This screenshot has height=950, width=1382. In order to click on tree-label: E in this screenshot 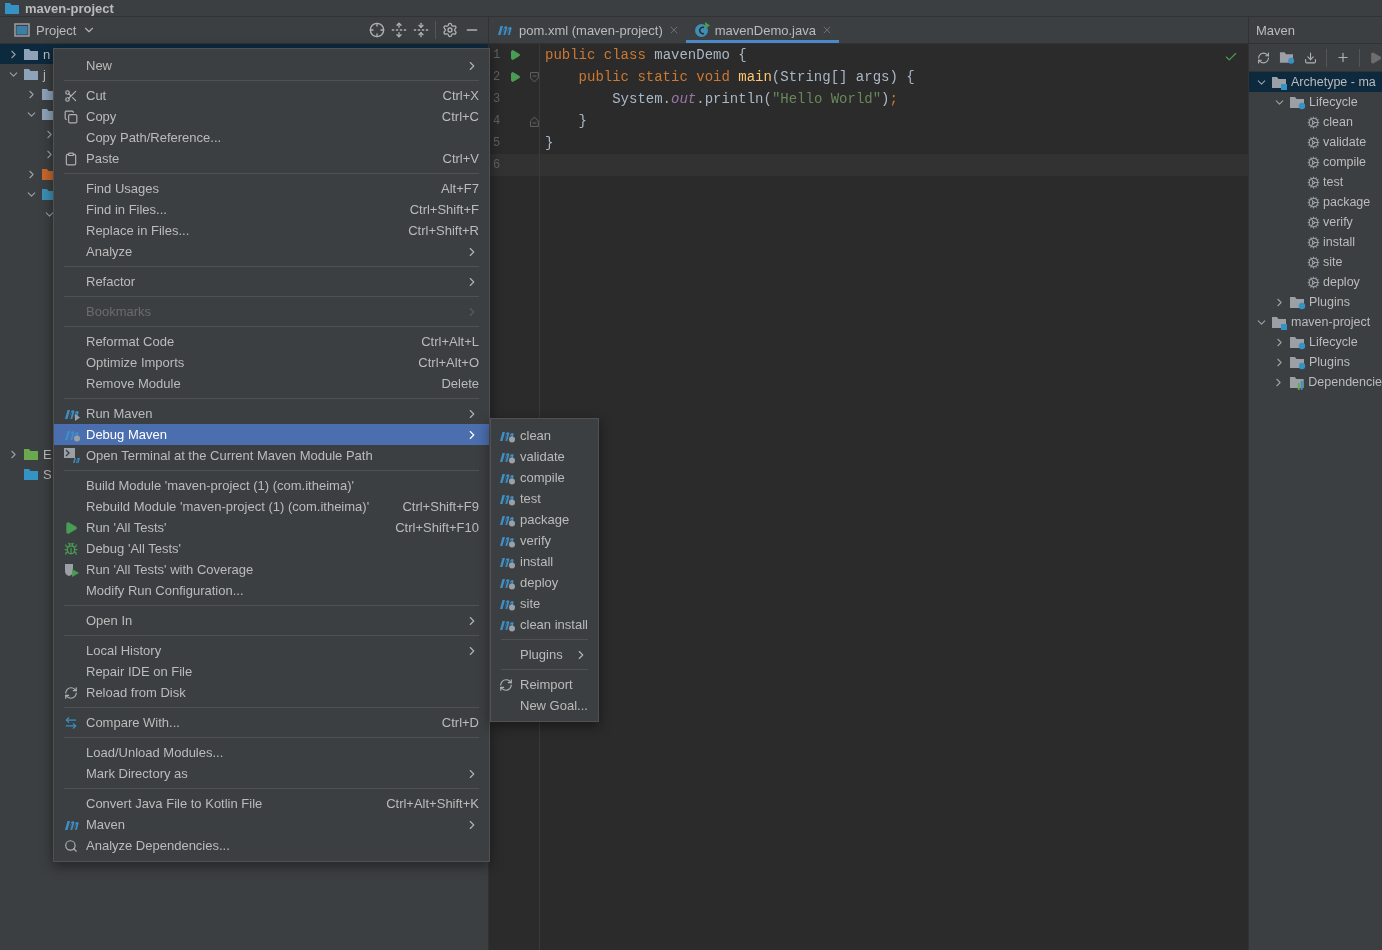, I will do `click(47, 454)`.